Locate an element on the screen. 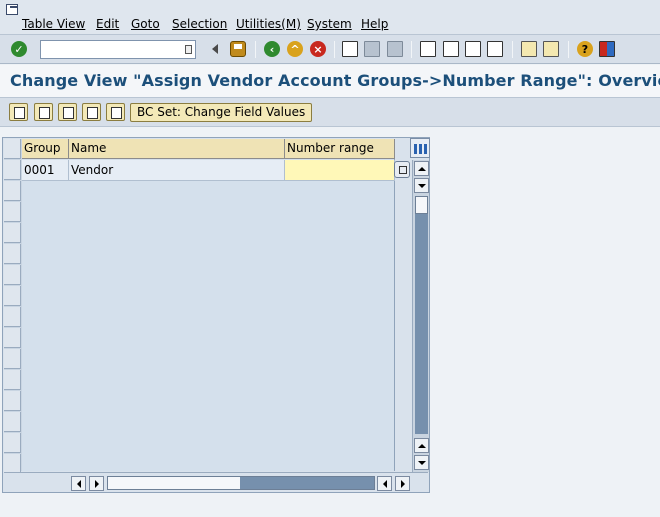 The height and width of the screenshot is (517, 660). scroll-right-button is located at coordinates (402, 483).